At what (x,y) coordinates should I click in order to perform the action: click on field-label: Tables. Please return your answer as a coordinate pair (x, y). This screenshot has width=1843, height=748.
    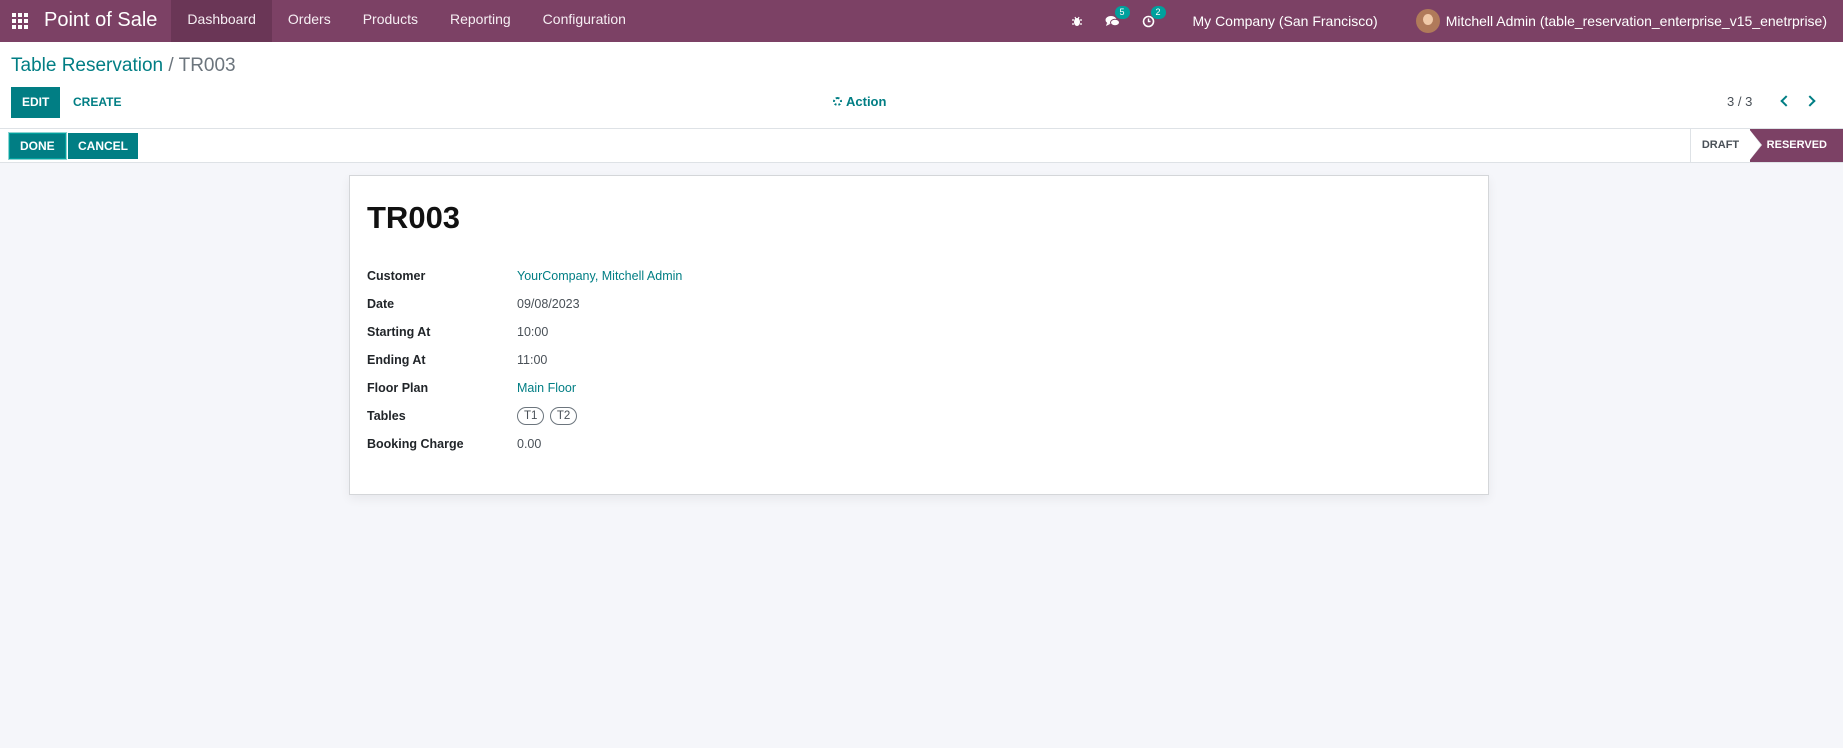
    Looking at the image, I should click on (386, 416).